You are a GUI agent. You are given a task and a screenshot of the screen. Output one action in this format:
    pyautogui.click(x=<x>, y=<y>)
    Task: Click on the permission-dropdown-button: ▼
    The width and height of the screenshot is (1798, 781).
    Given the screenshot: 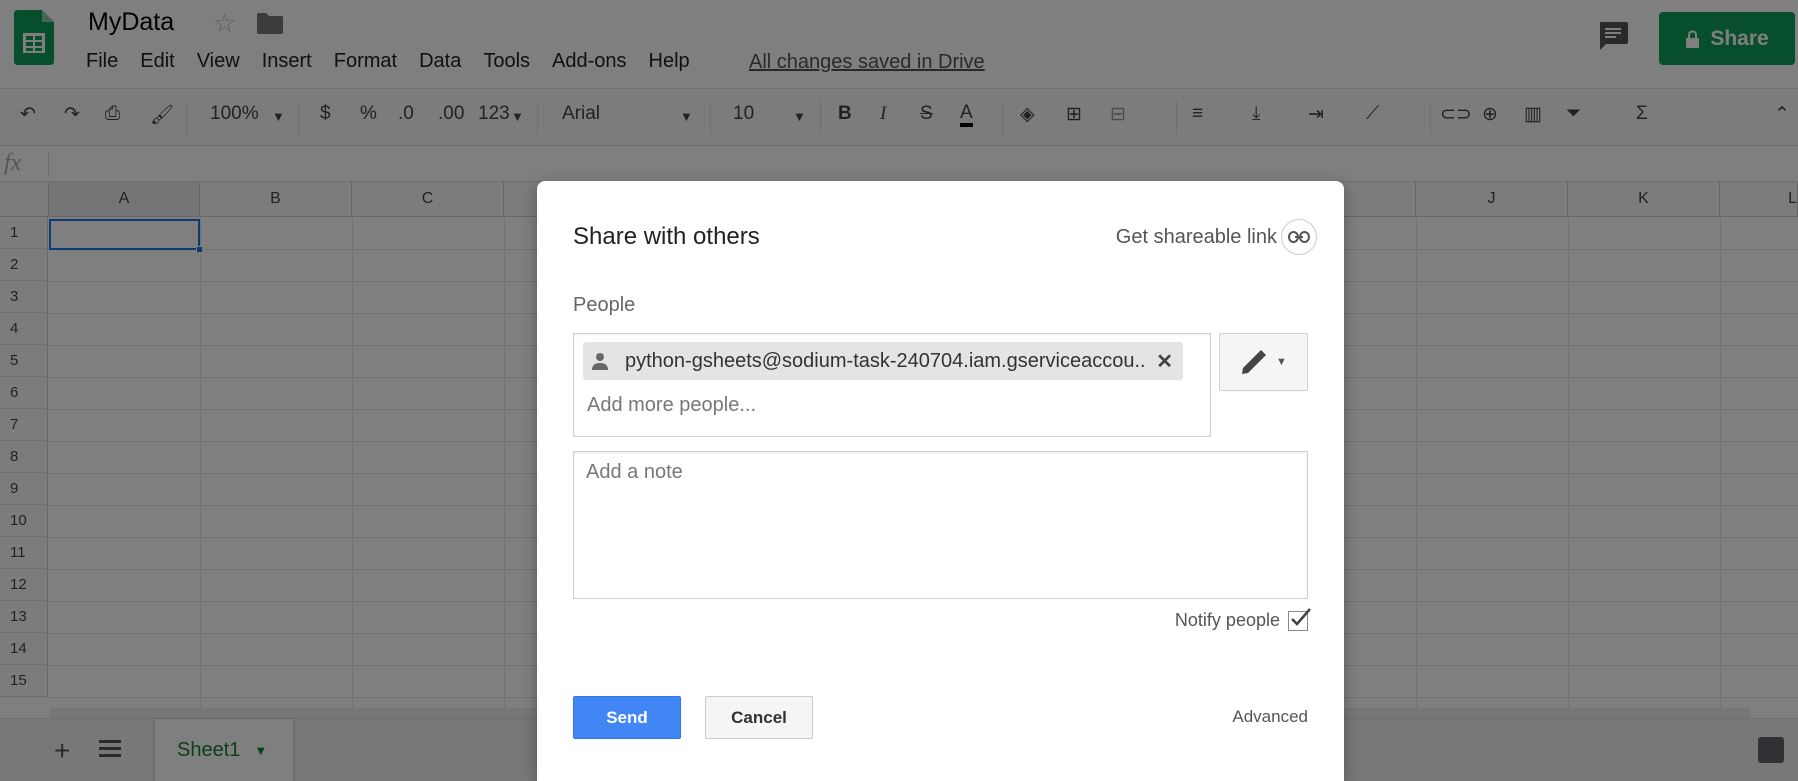 What is the action you would take?
    pyautogui.click(x=1263, y=362)
    